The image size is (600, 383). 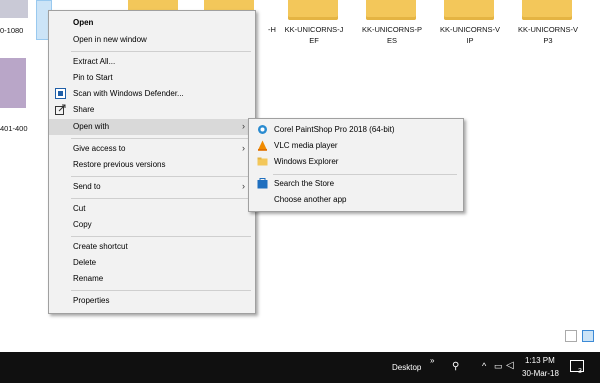 I want to click on menu-item-label: Open, so click(x=83, y=22).